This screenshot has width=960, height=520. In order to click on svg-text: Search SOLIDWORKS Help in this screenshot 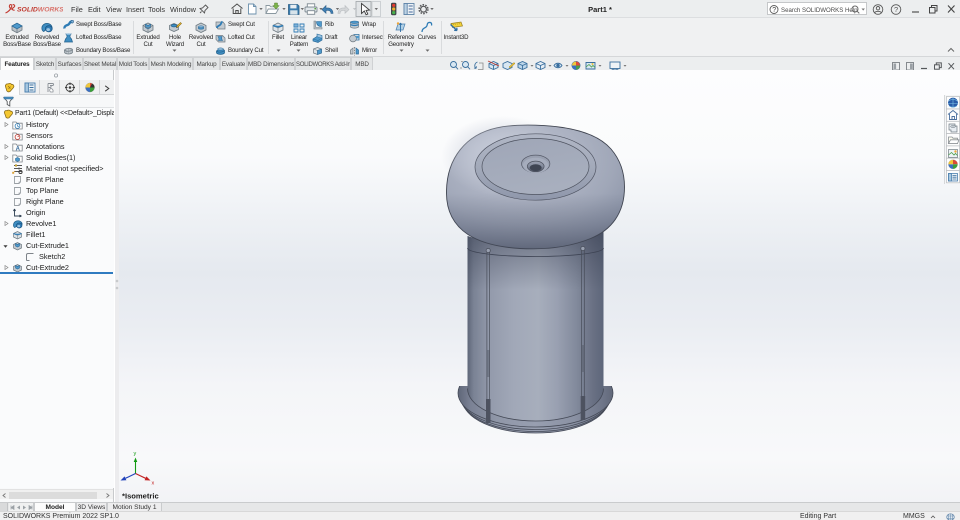, I will do `click(819, 10)`.